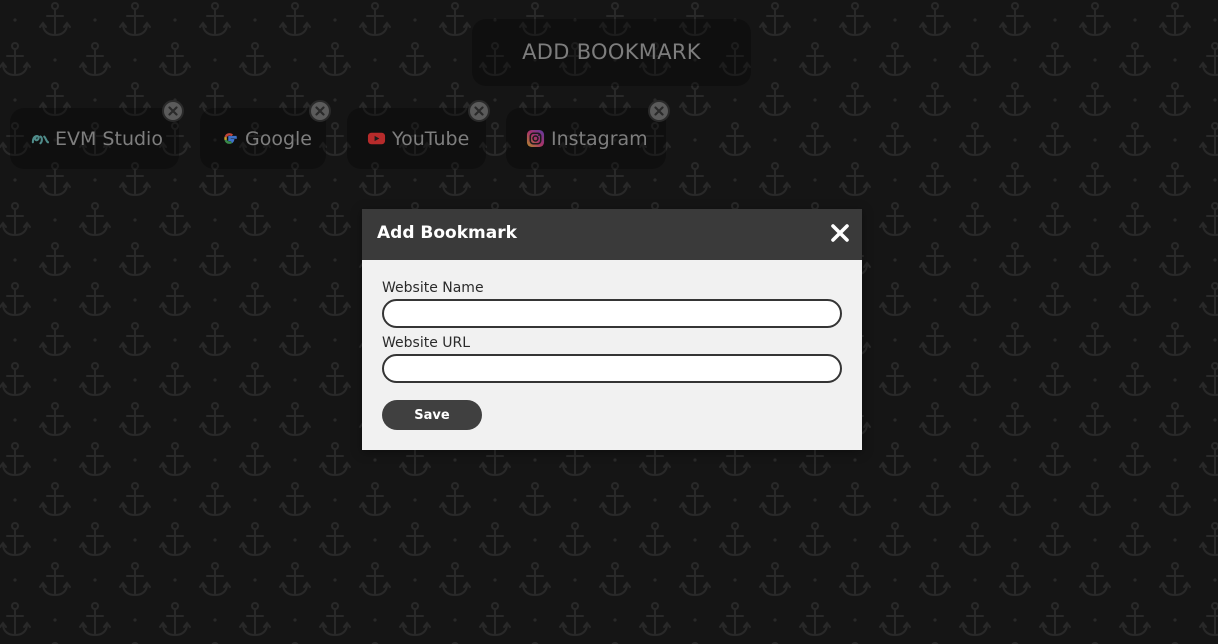  I want to click on bookmark-youtube: YouTube, so click(418, 134).